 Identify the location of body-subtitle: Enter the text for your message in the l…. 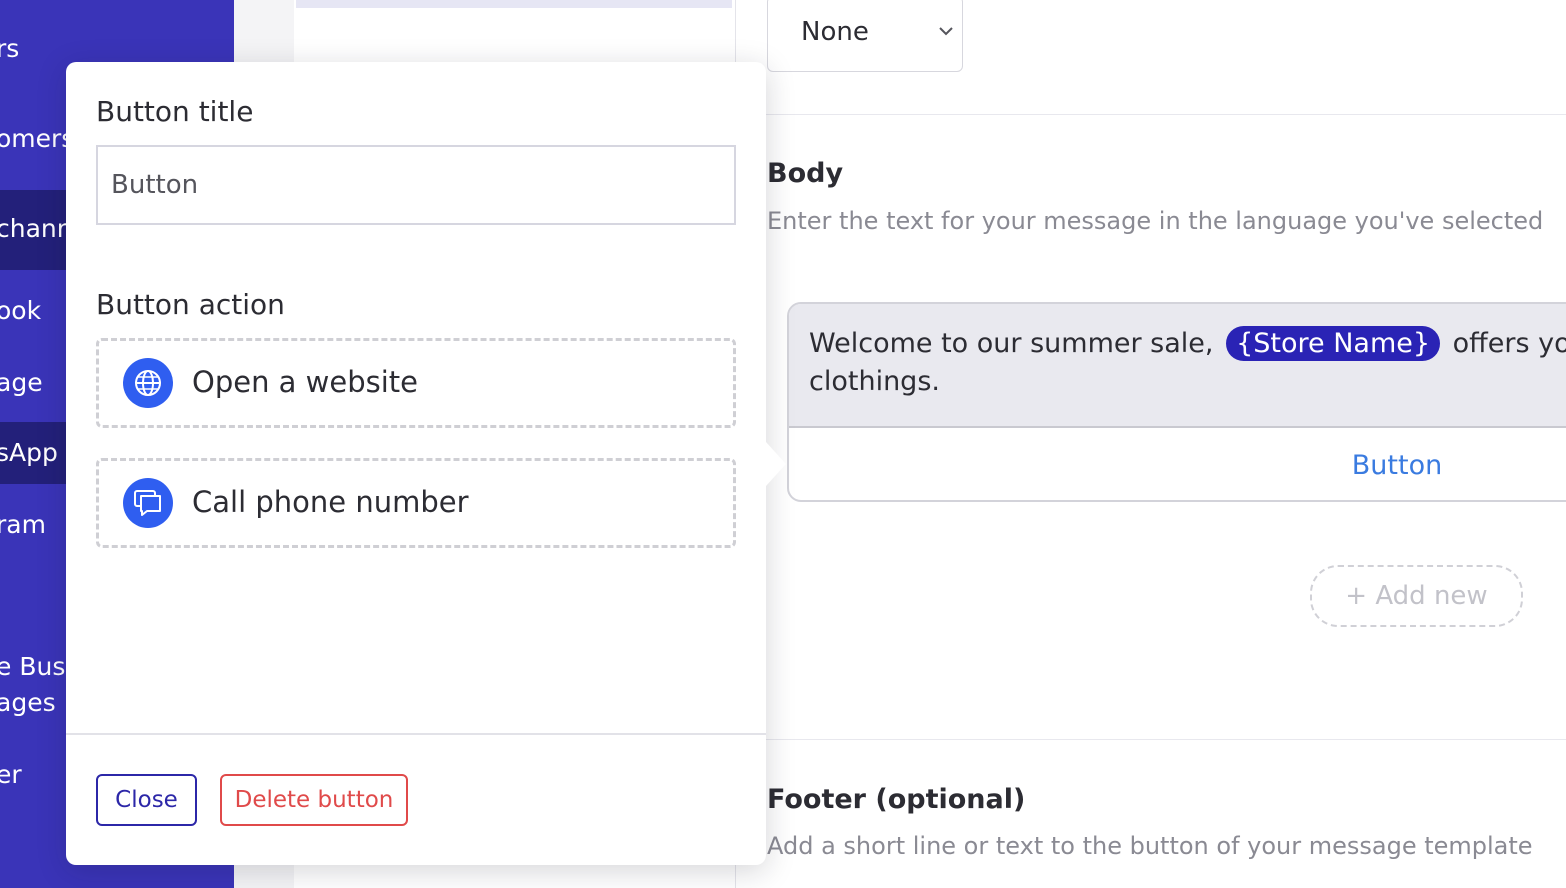
(1155, 221).